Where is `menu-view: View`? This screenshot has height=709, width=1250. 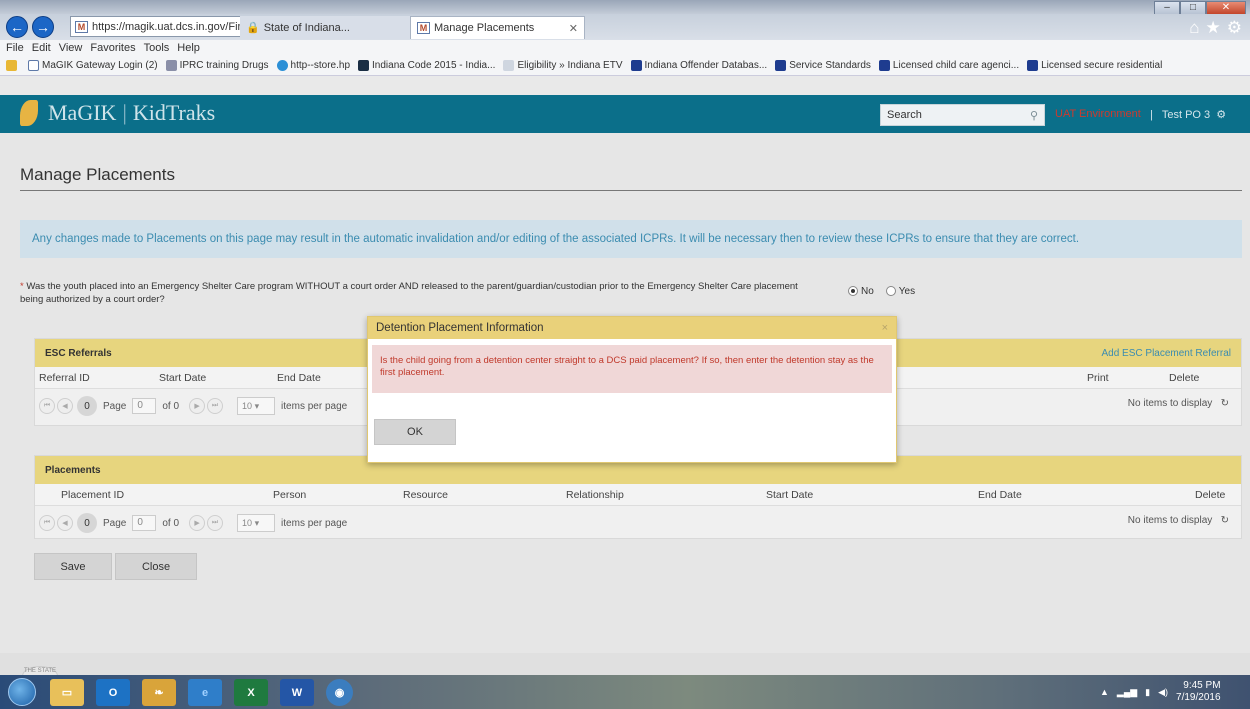 menu-view: View is located at coordinates (71, 48).